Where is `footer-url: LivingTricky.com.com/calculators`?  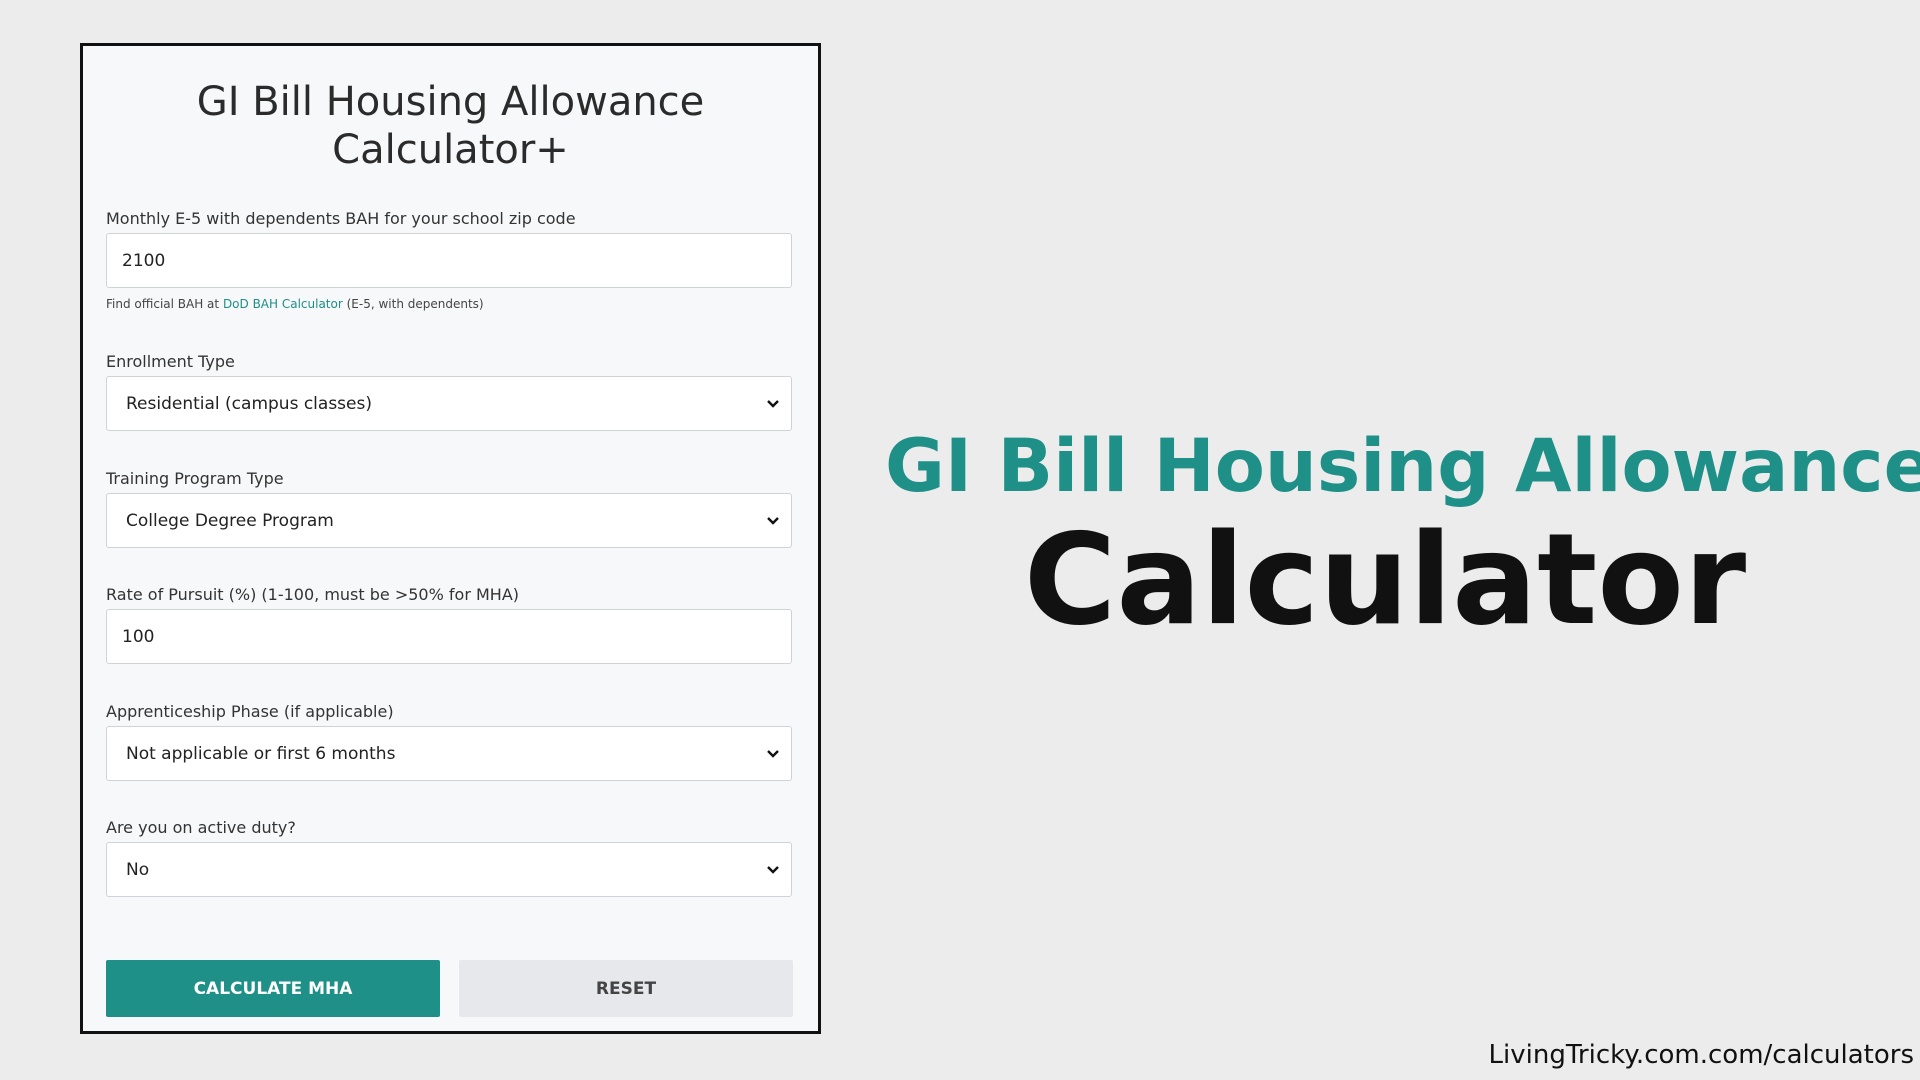 footer-url: LivingTricky.com.com/calculators is located at coordinates (1701, 1055).